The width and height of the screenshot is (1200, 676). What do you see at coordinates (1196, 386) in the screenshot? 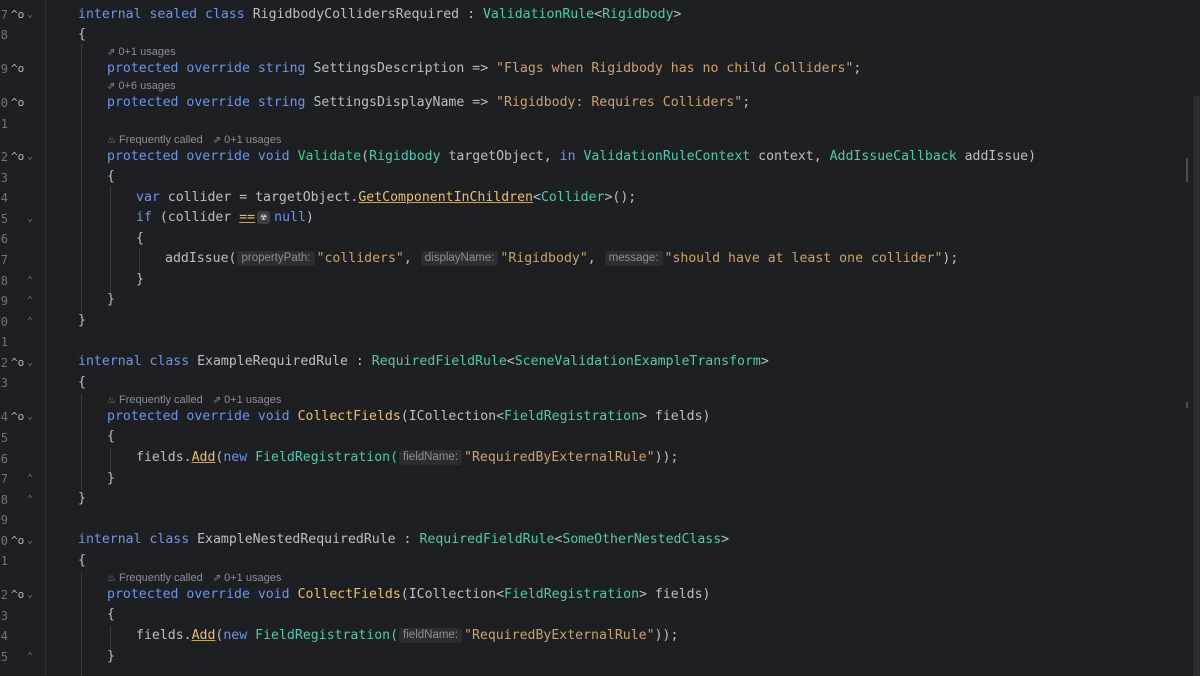
I see `vertical-scrollbar` at bounding box center [1196, 386].